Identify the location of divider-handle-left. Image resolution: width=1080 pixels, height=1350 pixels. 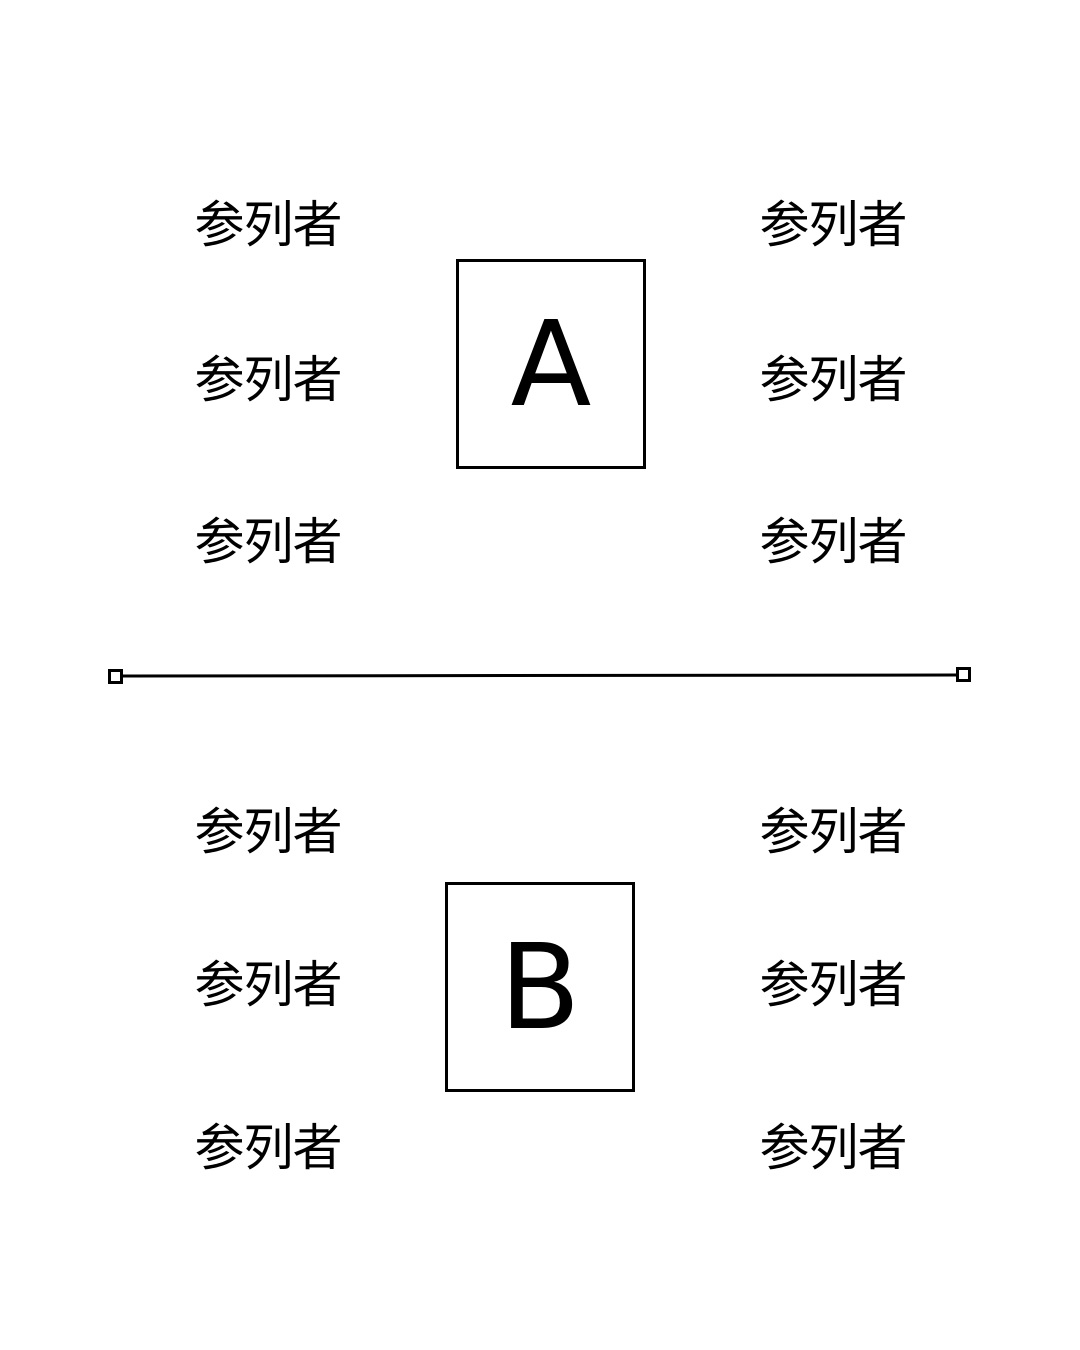
(115, 676).